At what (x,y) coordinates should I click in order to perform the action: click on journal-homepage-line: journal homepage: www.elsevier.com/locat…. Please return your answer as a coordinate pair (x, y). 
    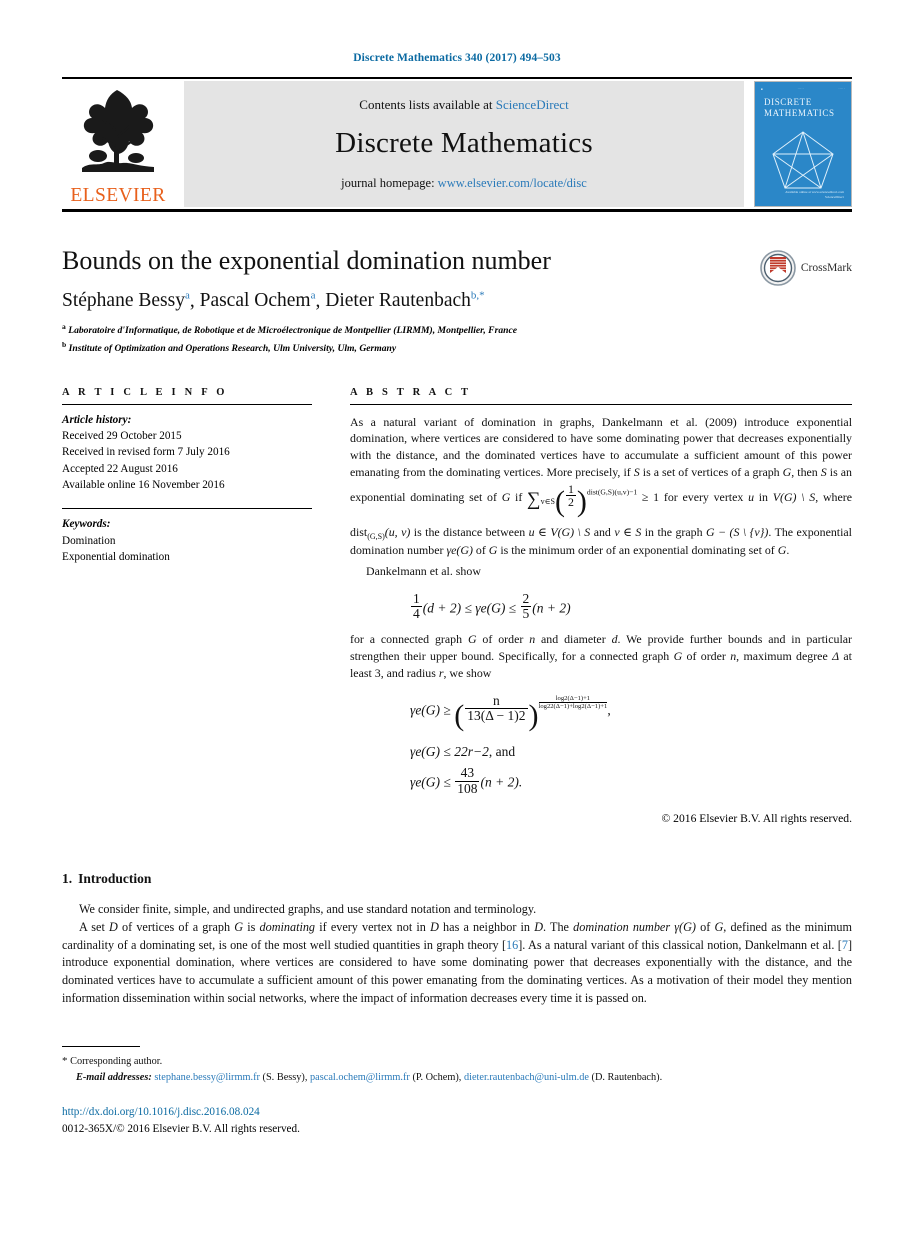
    Looking at the image, I should click on (464, 183).